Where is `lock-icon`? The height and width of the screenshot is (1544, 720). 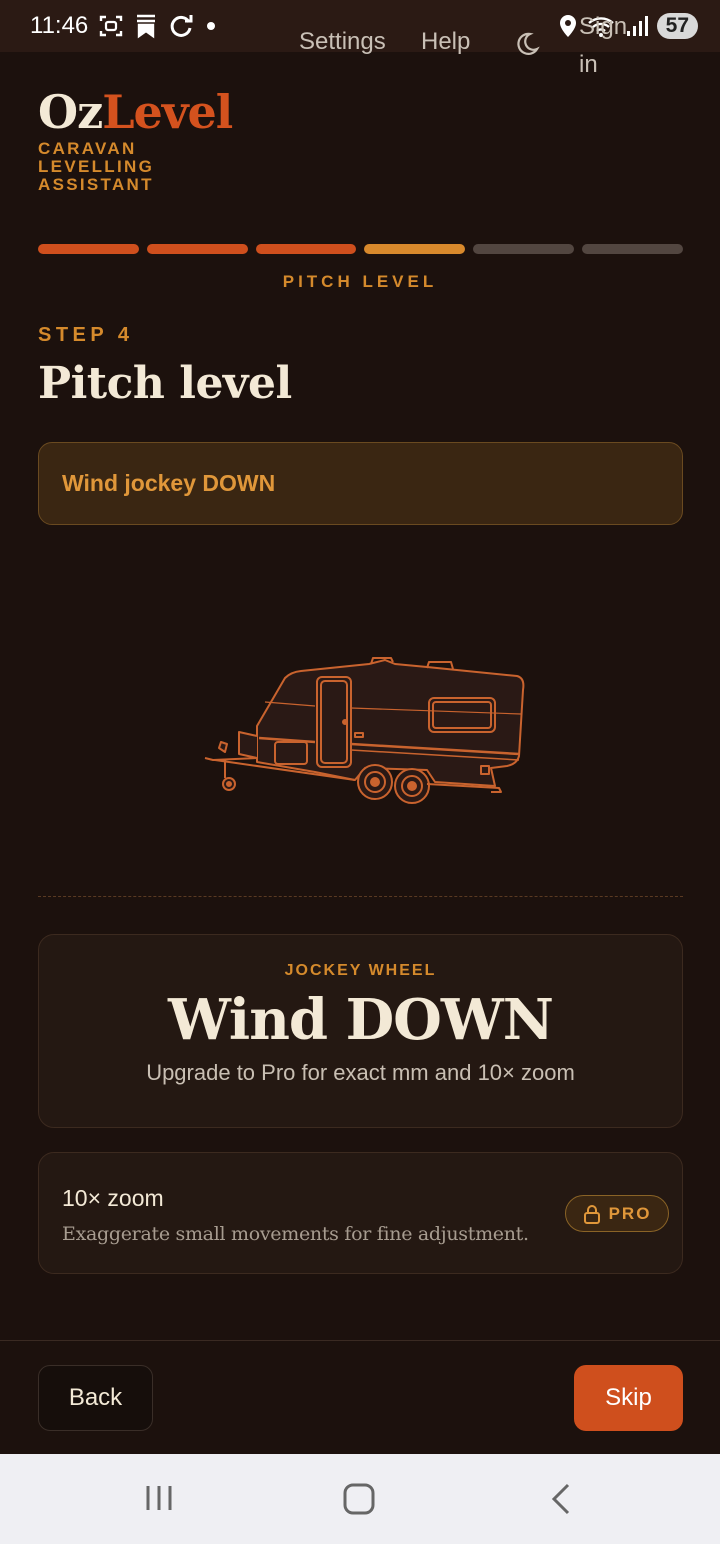
lock-icon is located at coordinates (591, 1214).